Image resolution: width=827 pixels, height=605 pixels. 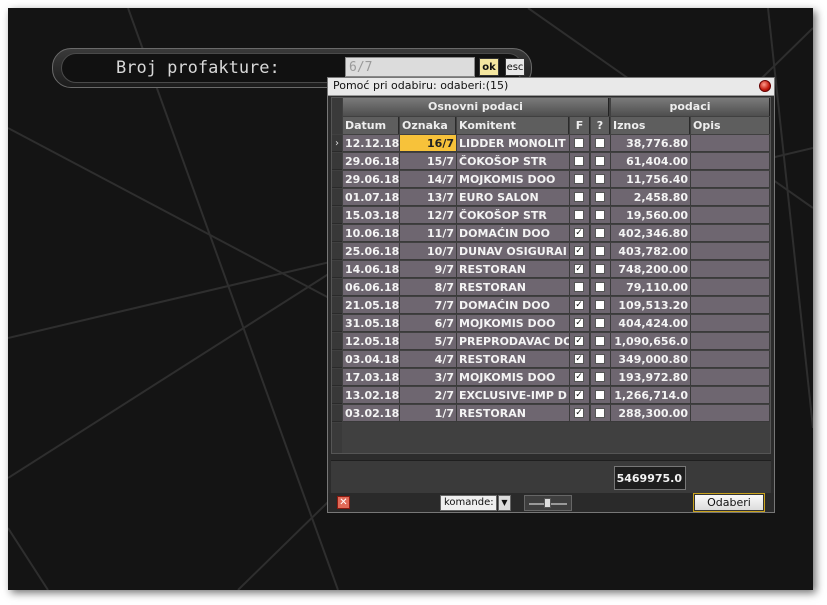 What do you see at coordinates (651, 251) in the screenshot?
I see `cell-iznos: 403,782.00` at bounding box center [651, 251].